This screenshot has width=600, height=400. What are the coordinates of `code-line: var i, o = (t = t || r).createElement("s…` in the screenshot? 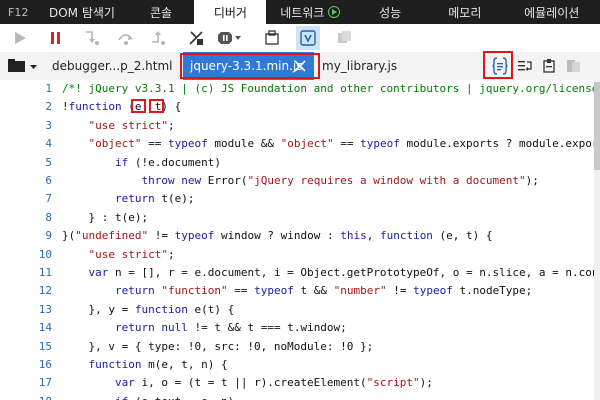 It's located at (247, 382).